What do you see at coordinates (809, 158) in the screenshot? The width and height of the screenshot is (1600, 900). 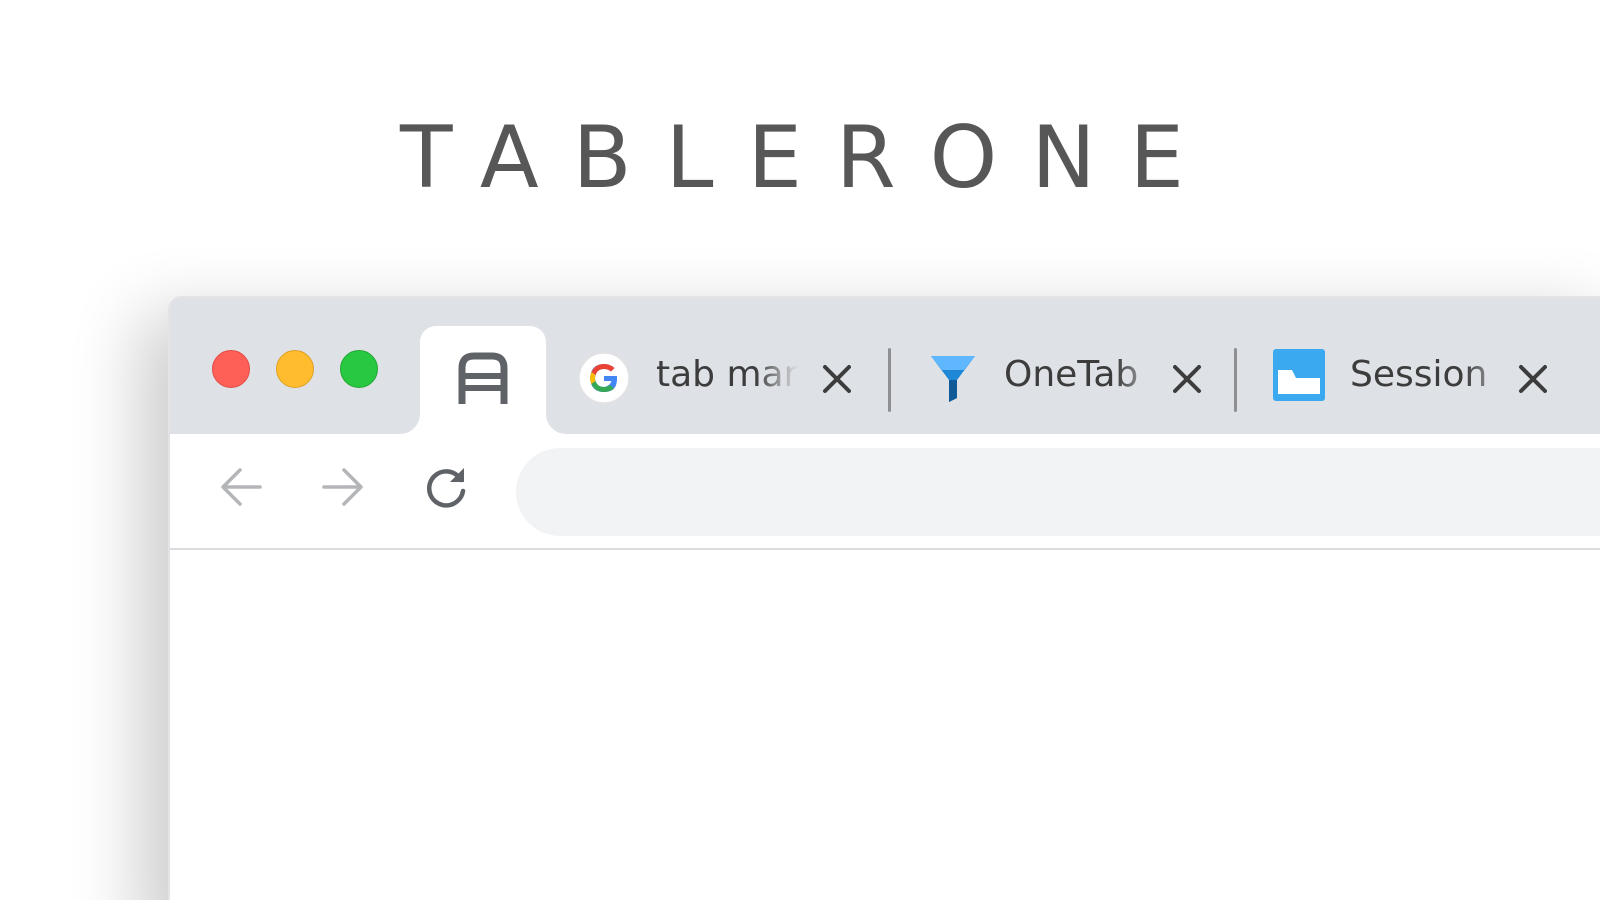 I see `tablerone-brand-title: TABLERONE` at bounding box center [809, 158].